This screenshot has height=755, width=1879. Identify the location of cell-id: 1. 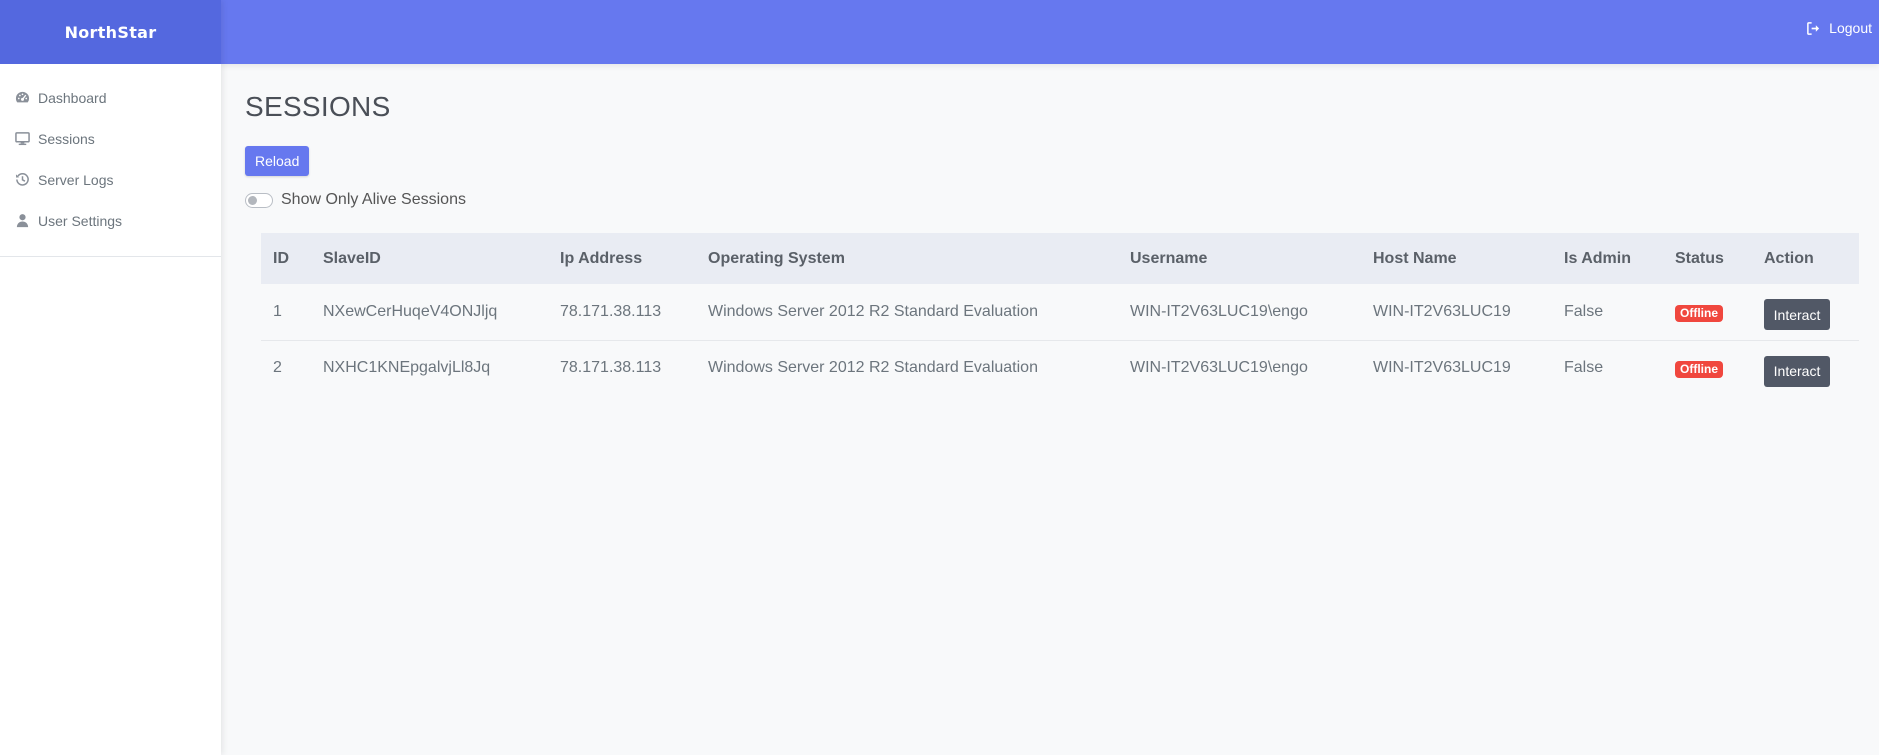
(286, 312).